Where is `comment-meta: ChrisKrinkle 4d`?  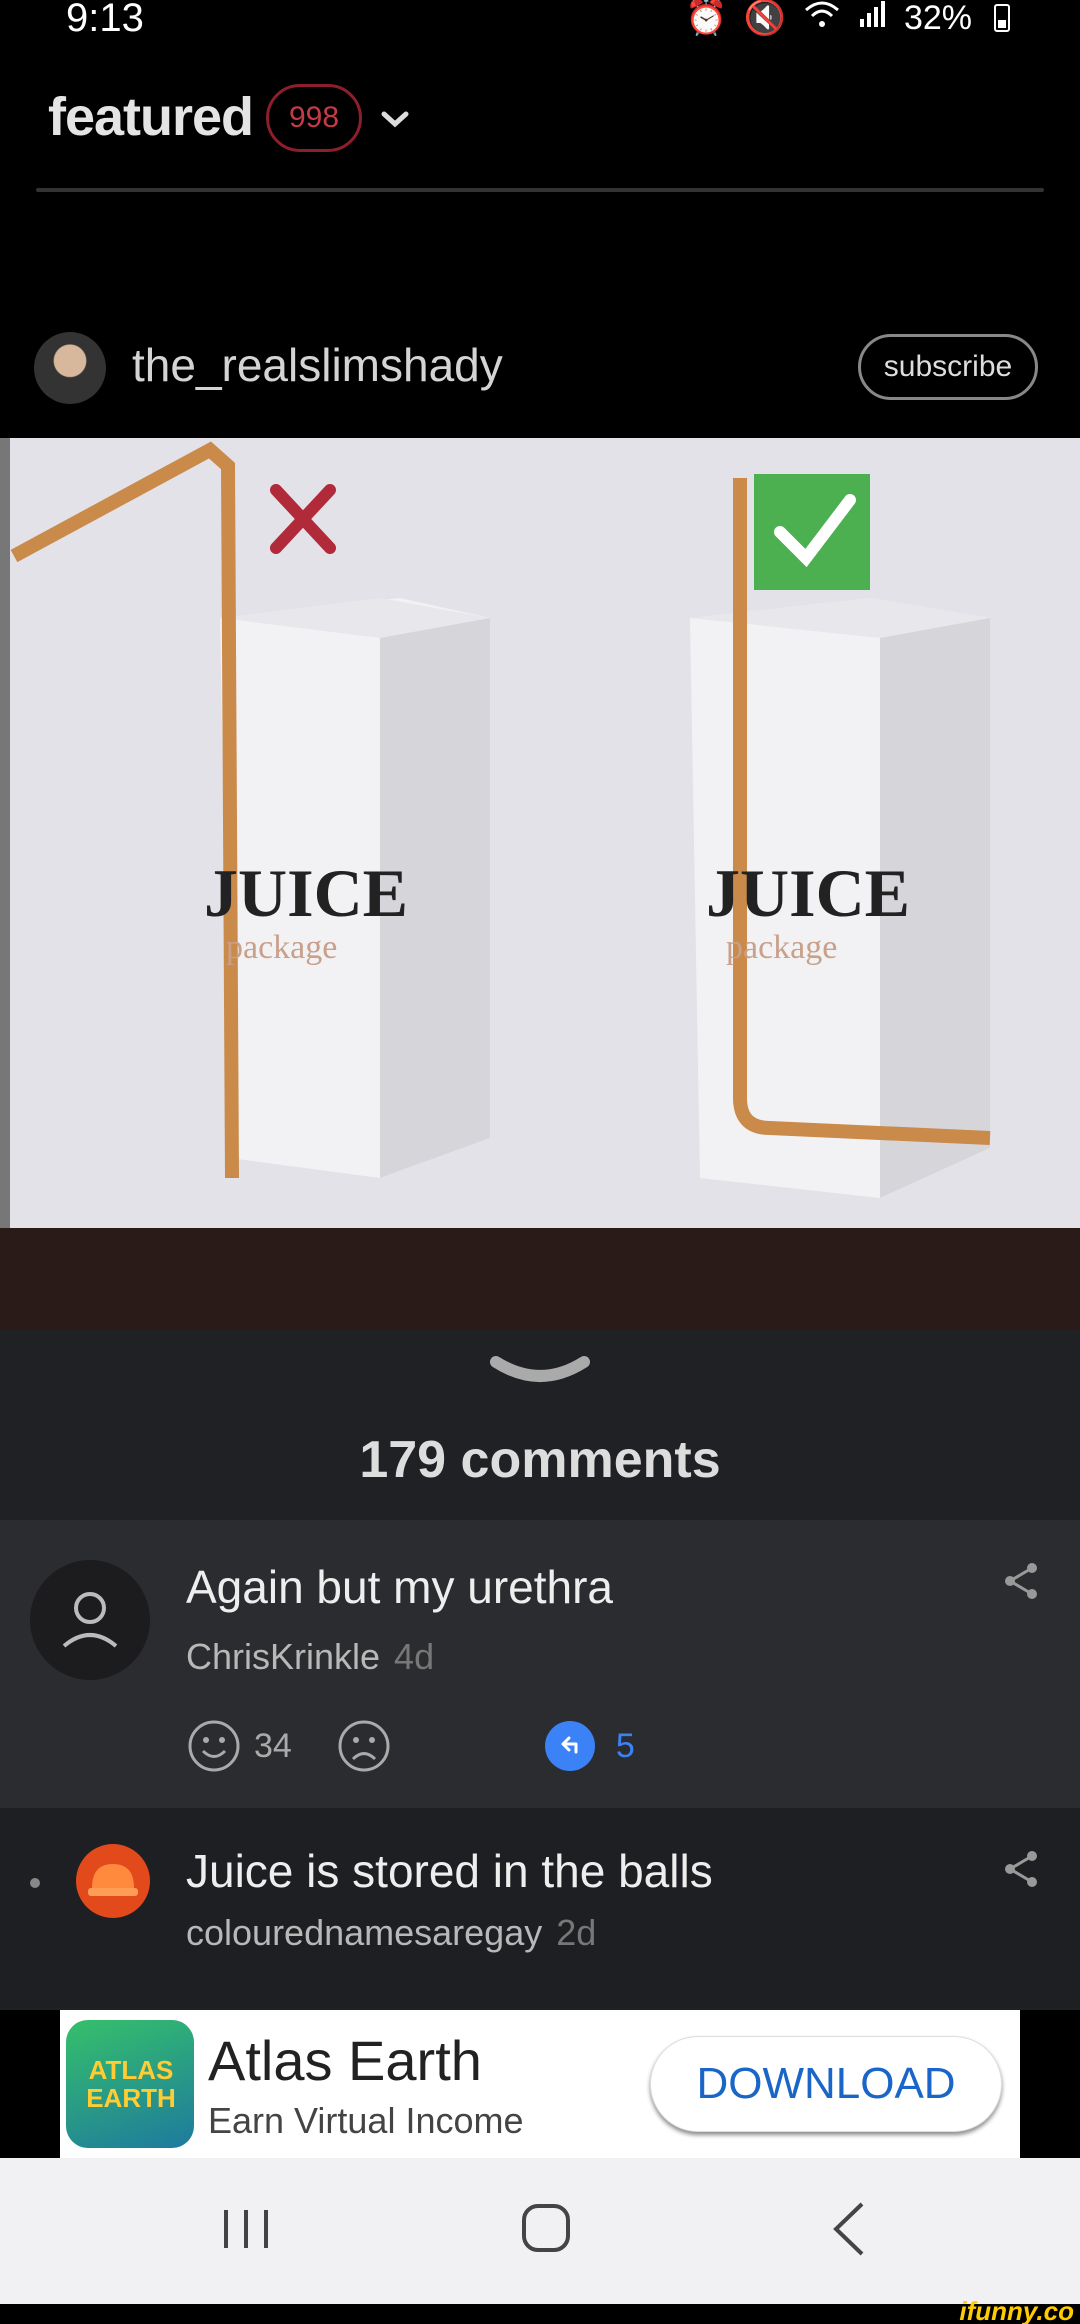
comment-meta: ChrisKrinkle 4d is located at coordinates (310, 1657).